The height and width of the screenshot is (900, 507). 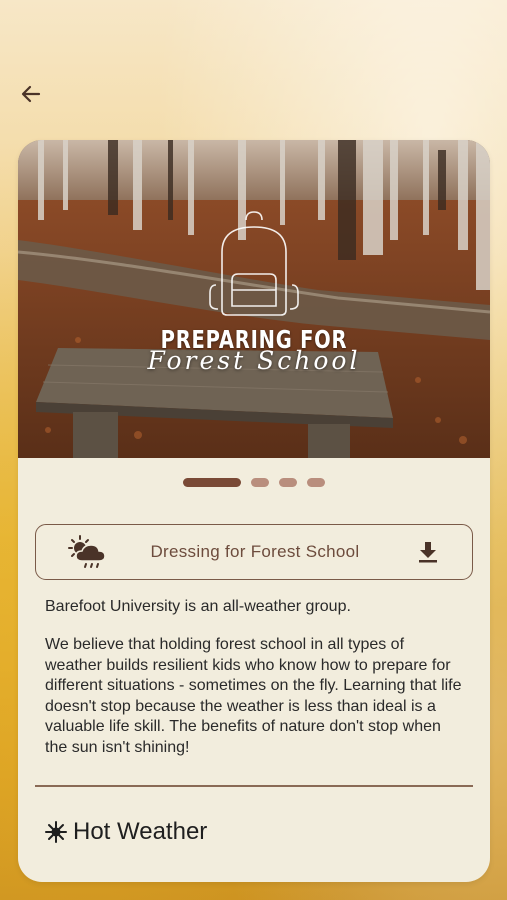 What do you see at coordinates (428, 552) in the screenshot?
I see `download-icon` at bounding box center [428, 552].